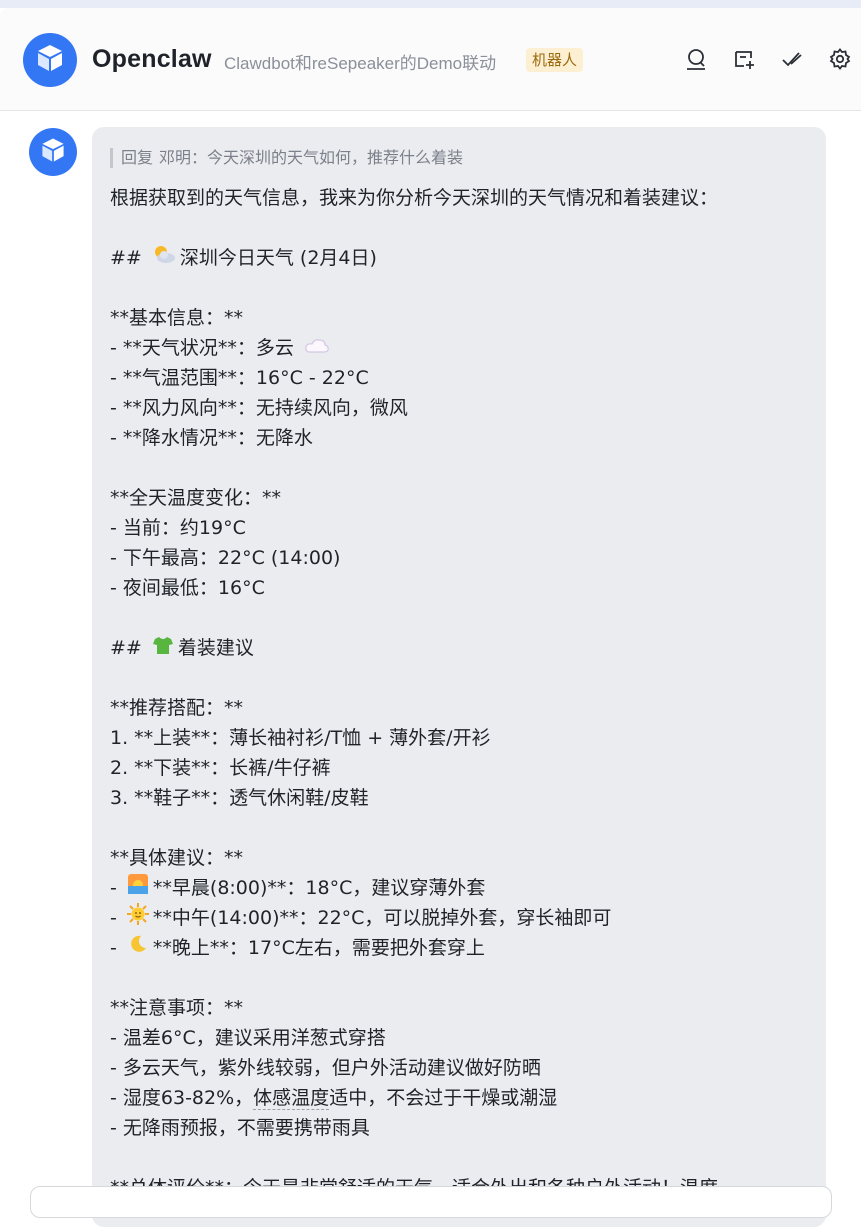 The width and height of the screenshot is (861, 1227). I want to click on notes-title: **注意事项：**, so click(177, 1008).